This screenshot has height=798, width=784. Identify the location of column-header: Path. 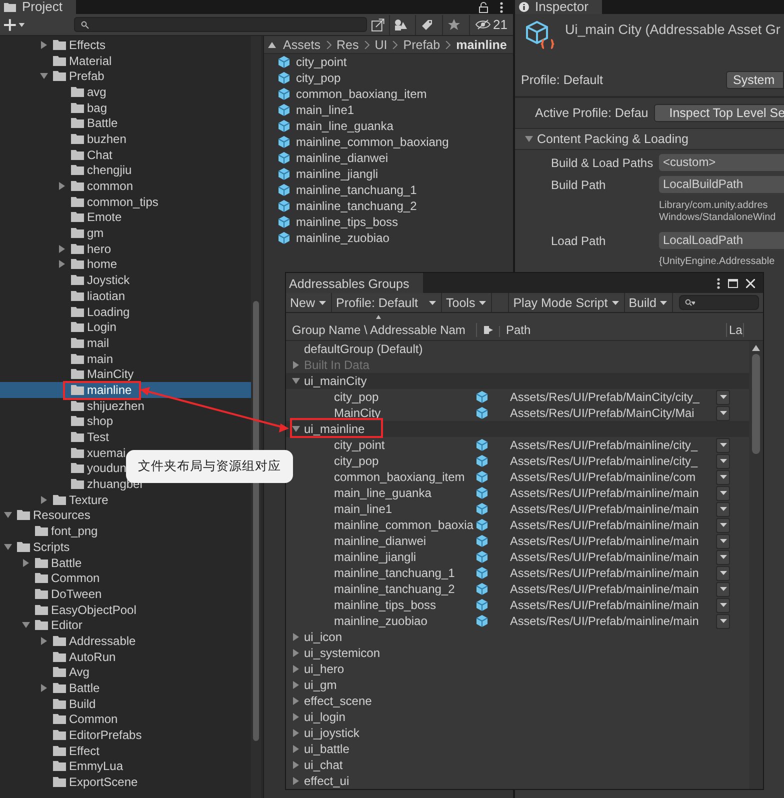
(518, 330).